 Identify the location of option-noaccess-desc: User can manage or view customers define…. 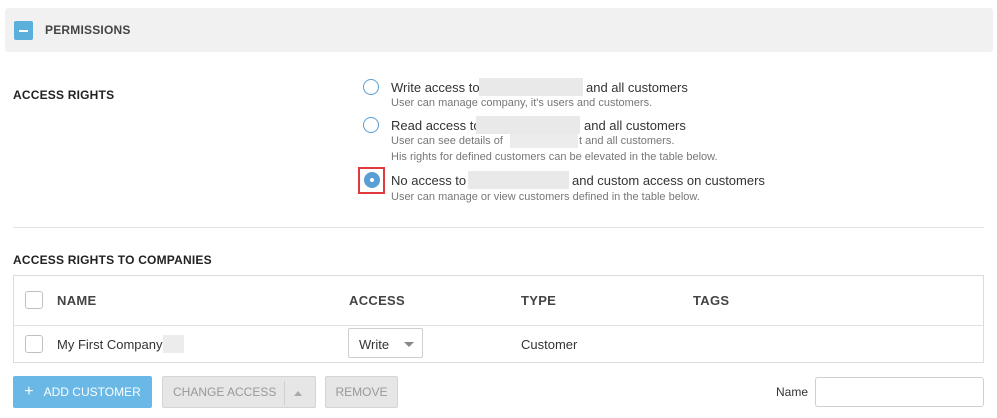
(545, 197).